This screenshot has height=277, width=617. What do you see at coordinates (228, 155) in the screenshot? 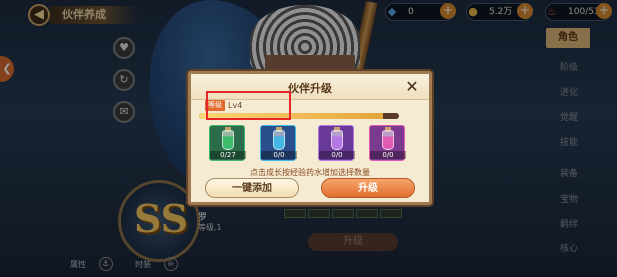
I see `potion-count: 0/27` at bounding box center [228, 155].